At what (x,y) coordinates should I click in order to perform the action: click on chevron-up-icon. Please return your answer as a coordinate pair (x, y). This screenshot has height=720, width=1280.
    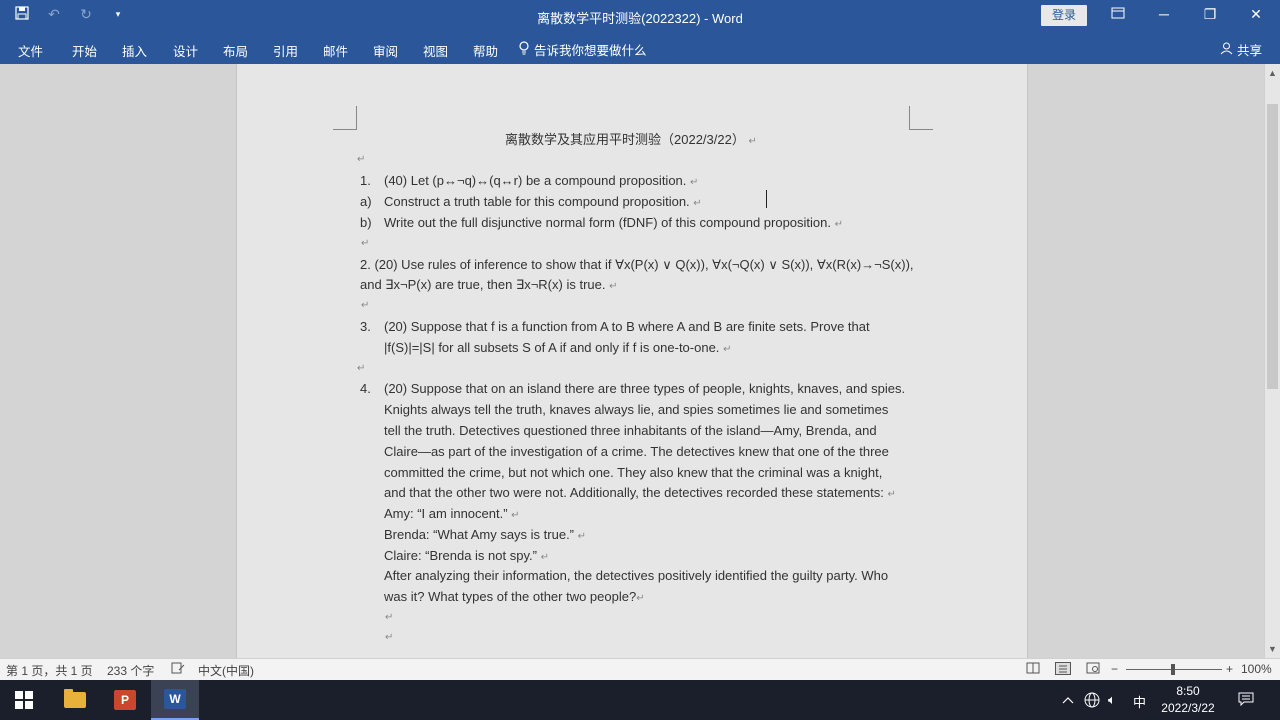
    Looking at the image, I should click on (1068, 699).